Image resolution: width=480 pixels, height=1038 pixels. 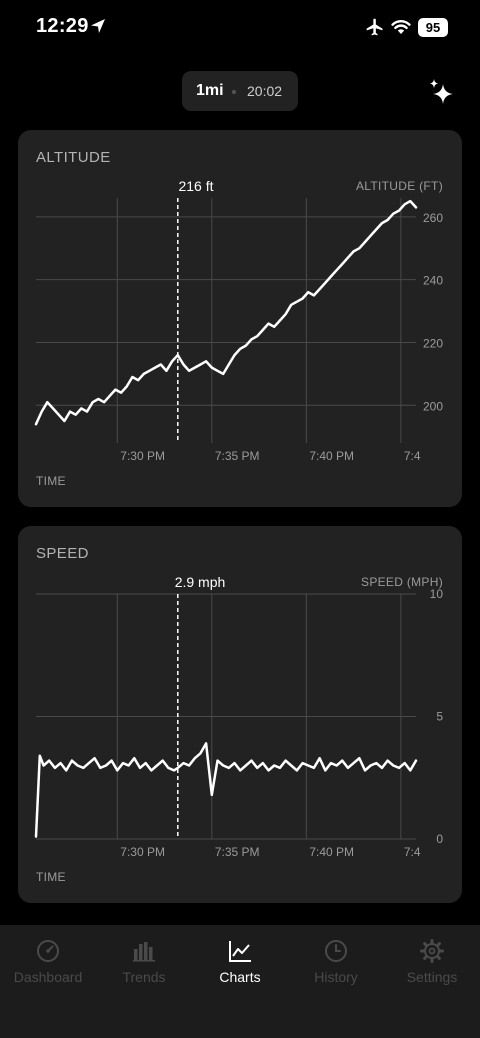 What do you see at coordinates (433, 406) in the screenshot?
I see `altitude-y-tick-label: 200` at bounding box center [433, 406].